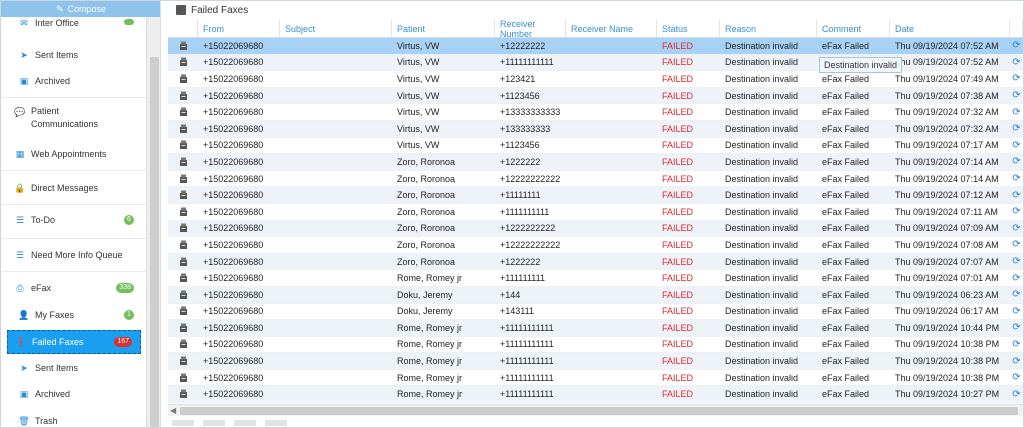 This screenshot has width=1024, height=428. I want to click on column-header-from: From, so click(239, 28).